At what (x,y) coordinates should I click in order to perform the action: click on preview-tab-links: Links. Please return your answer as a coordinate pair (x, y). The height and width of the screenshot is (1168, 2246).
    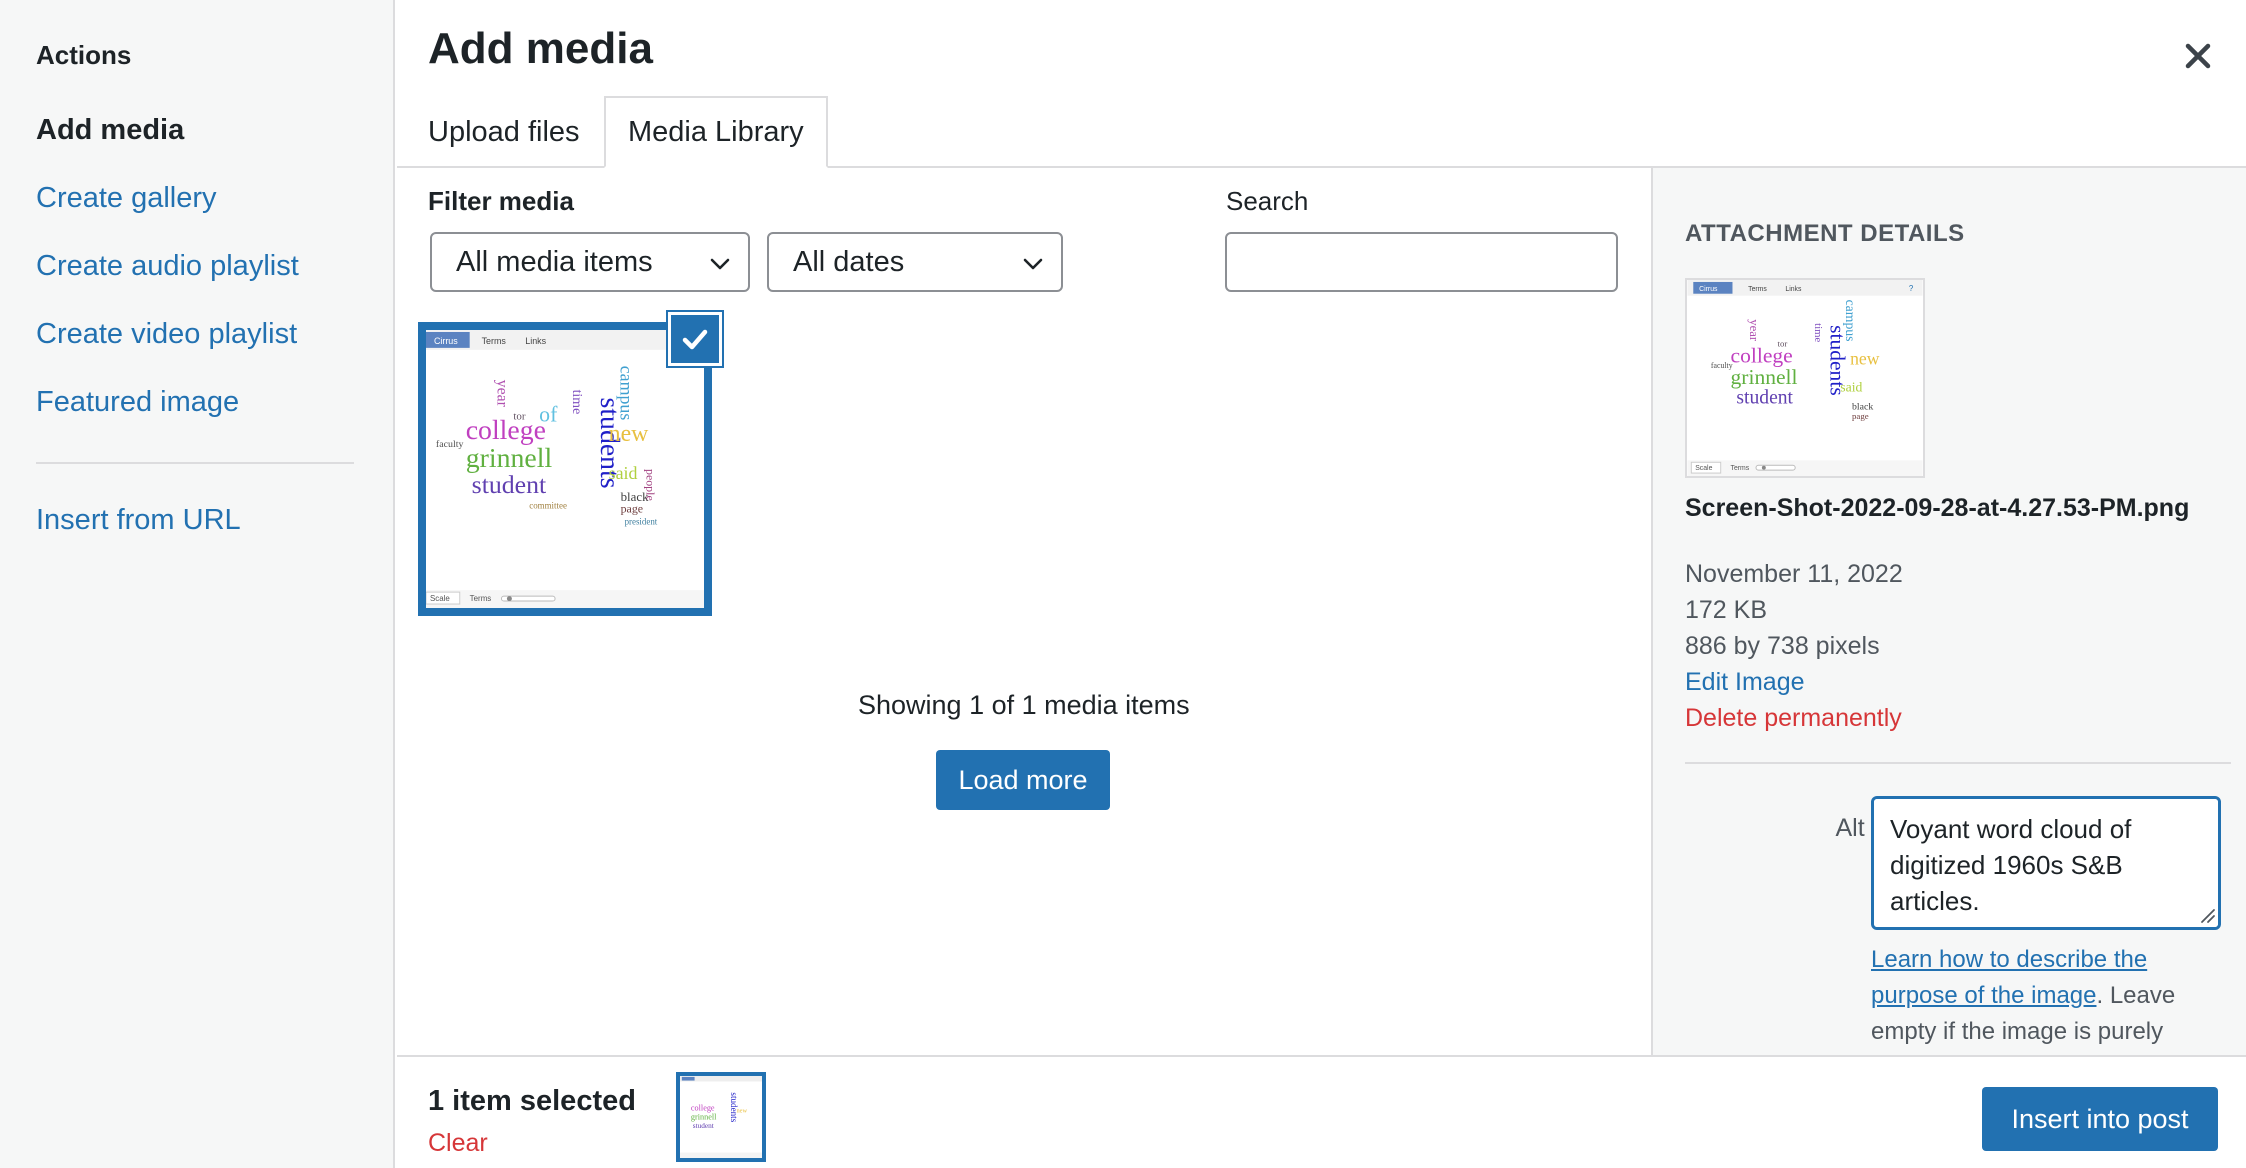
    Looking at the image, I should click on (1793, 289).